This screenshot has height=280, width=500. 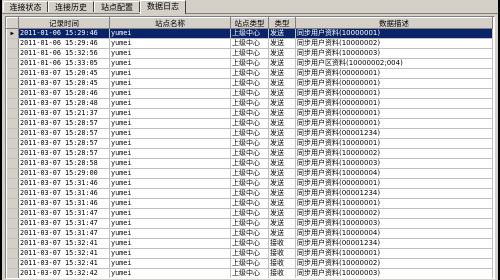 I want to click on column-header-type: 类型, so click(x=282, y=23).